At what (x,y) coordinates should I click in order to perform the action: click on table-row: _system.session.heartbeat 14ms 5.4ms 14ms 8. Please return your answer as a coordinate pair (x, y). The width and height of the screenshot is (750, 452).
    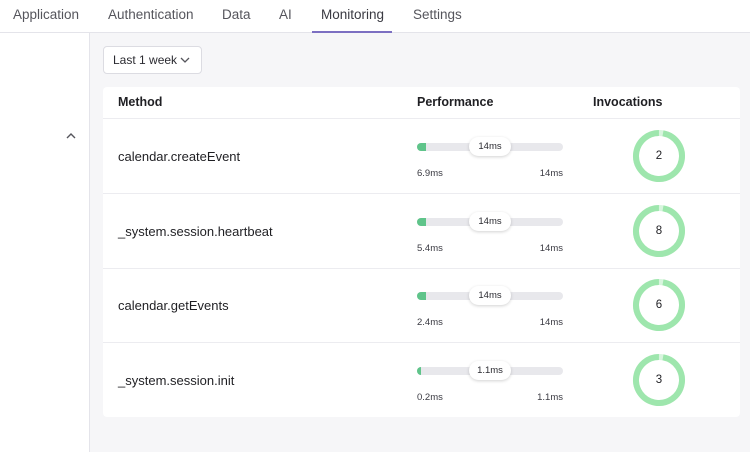
    Looking at the image, I should click on (421, 231).